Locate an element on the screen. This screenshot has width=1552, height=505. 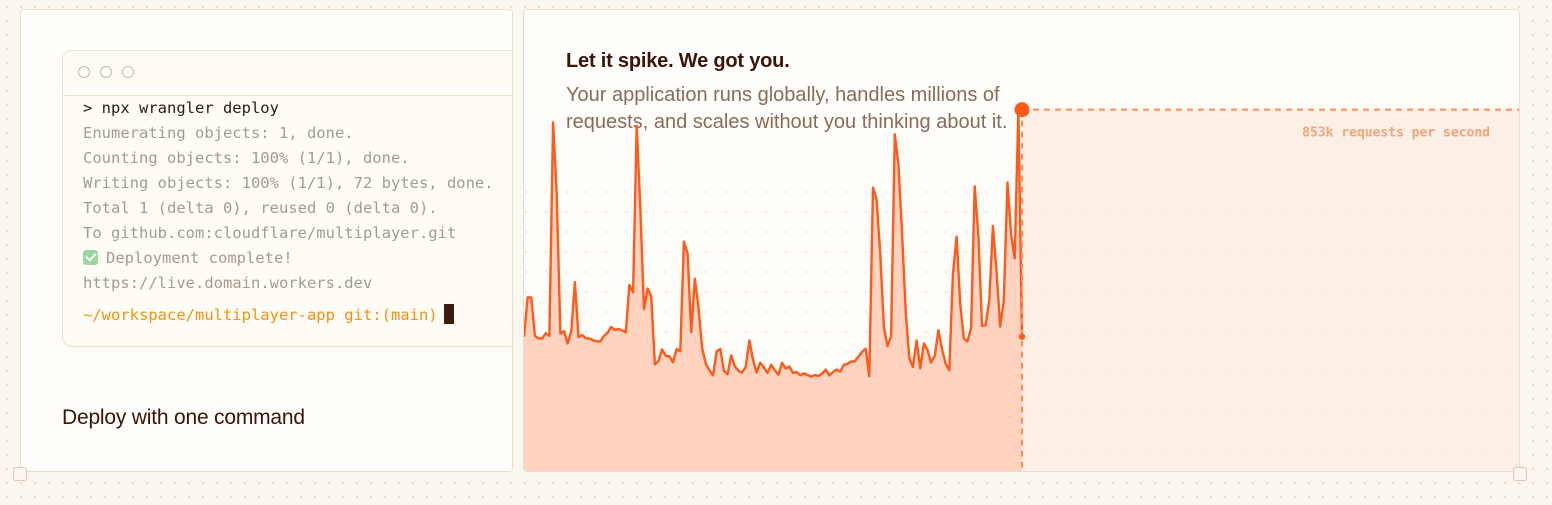
terminal-line: Counting objects: 100% (1/1), done. is located at coordinates (246, 158).